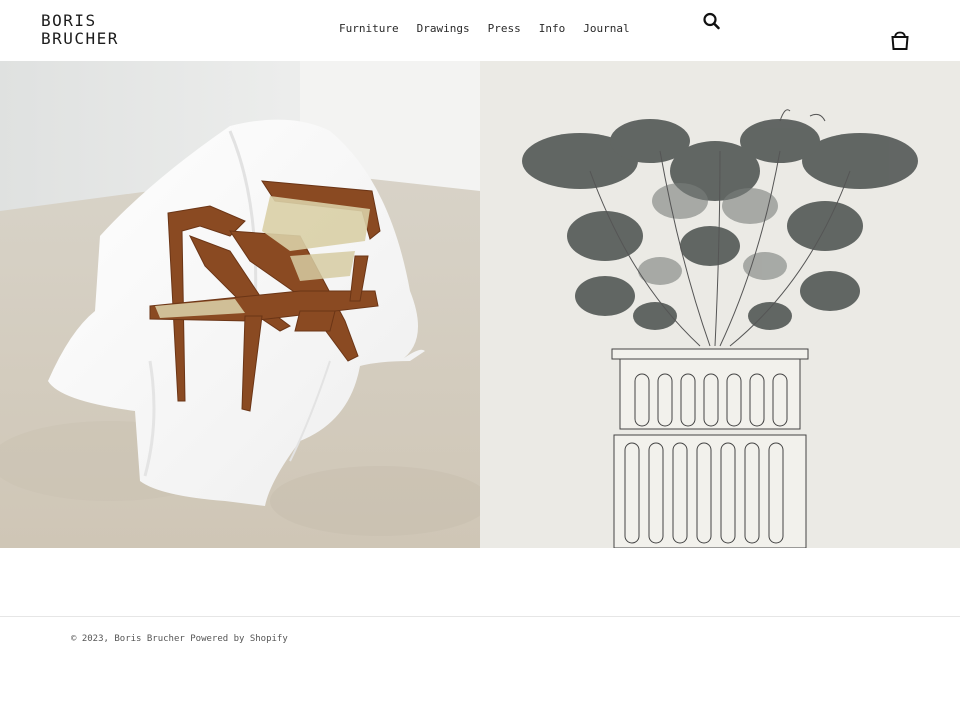 This screenshot has height=720, width=960. I want to click on cart-icon, so click(900, 40).